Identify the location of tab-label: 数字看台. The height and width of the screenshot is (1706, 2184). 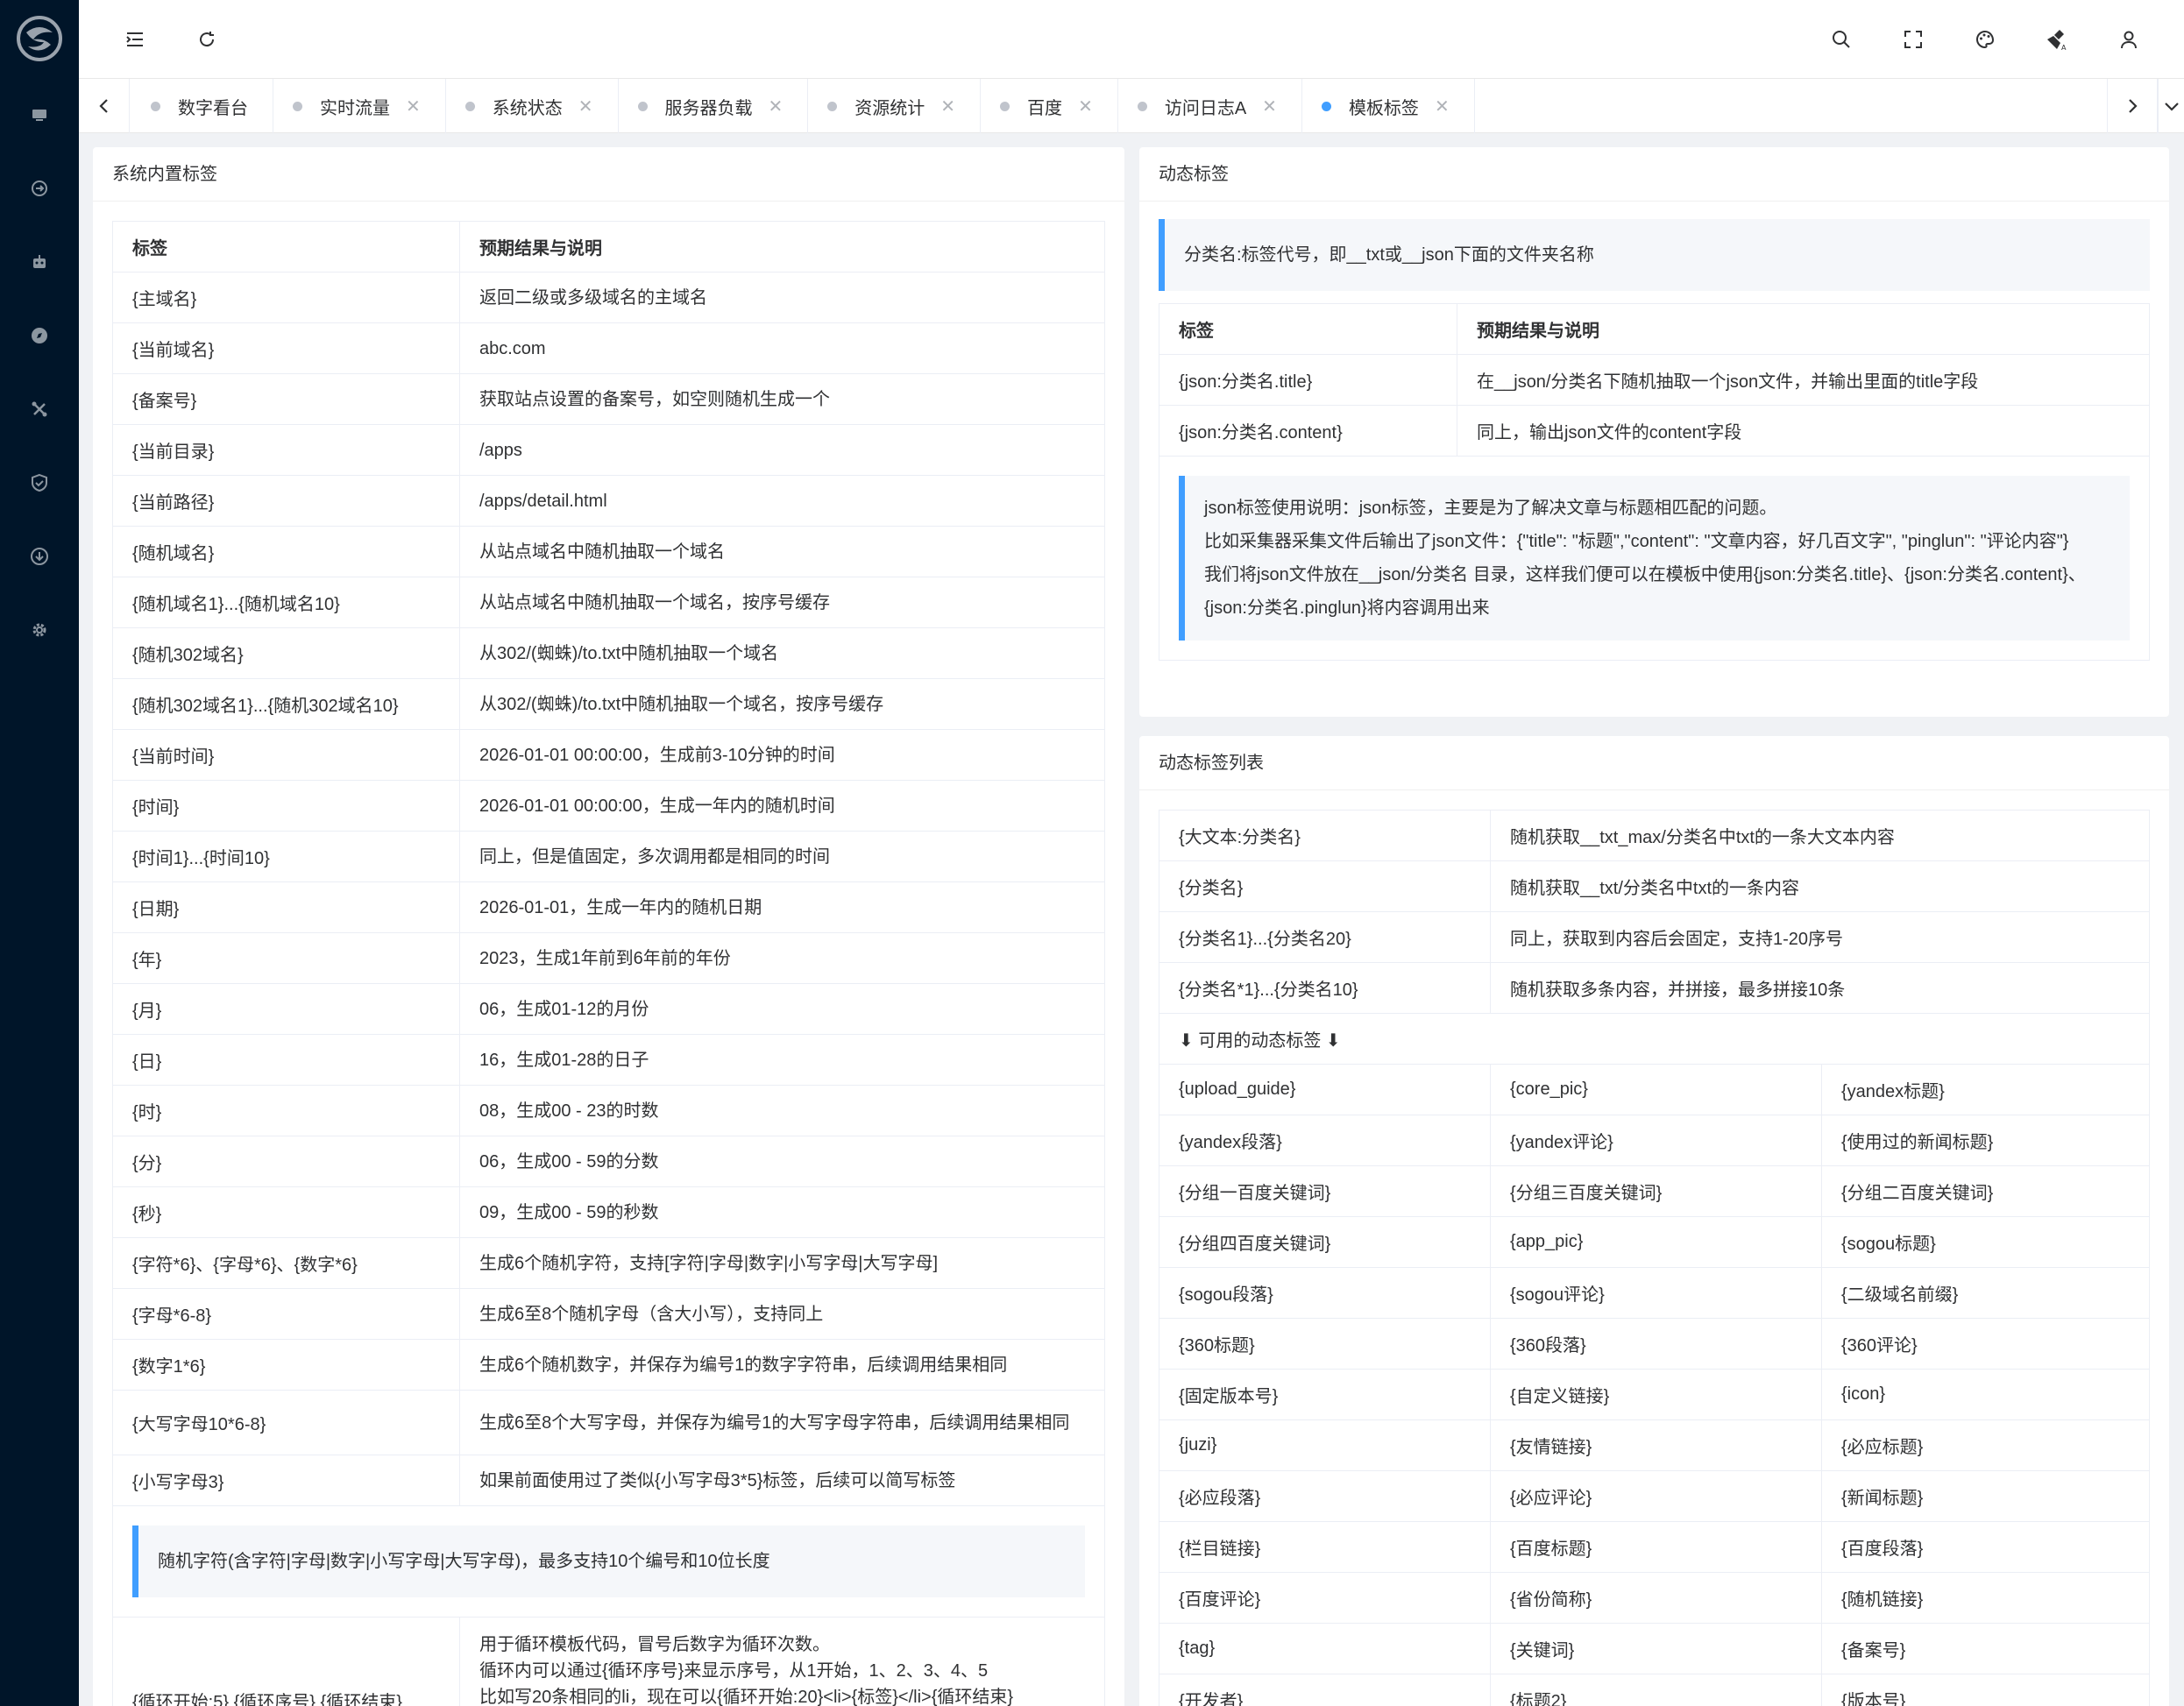
(213, 108).